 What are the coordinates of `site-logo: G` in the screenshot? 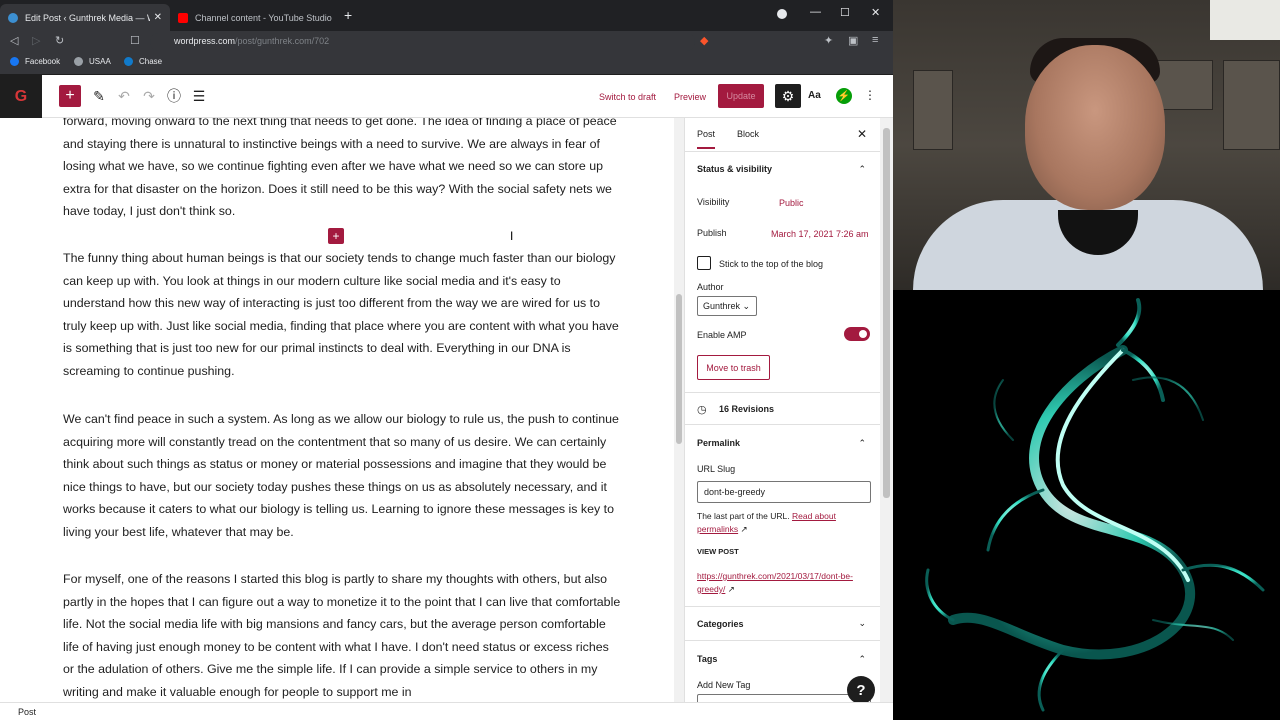 It's located at (21, 96).